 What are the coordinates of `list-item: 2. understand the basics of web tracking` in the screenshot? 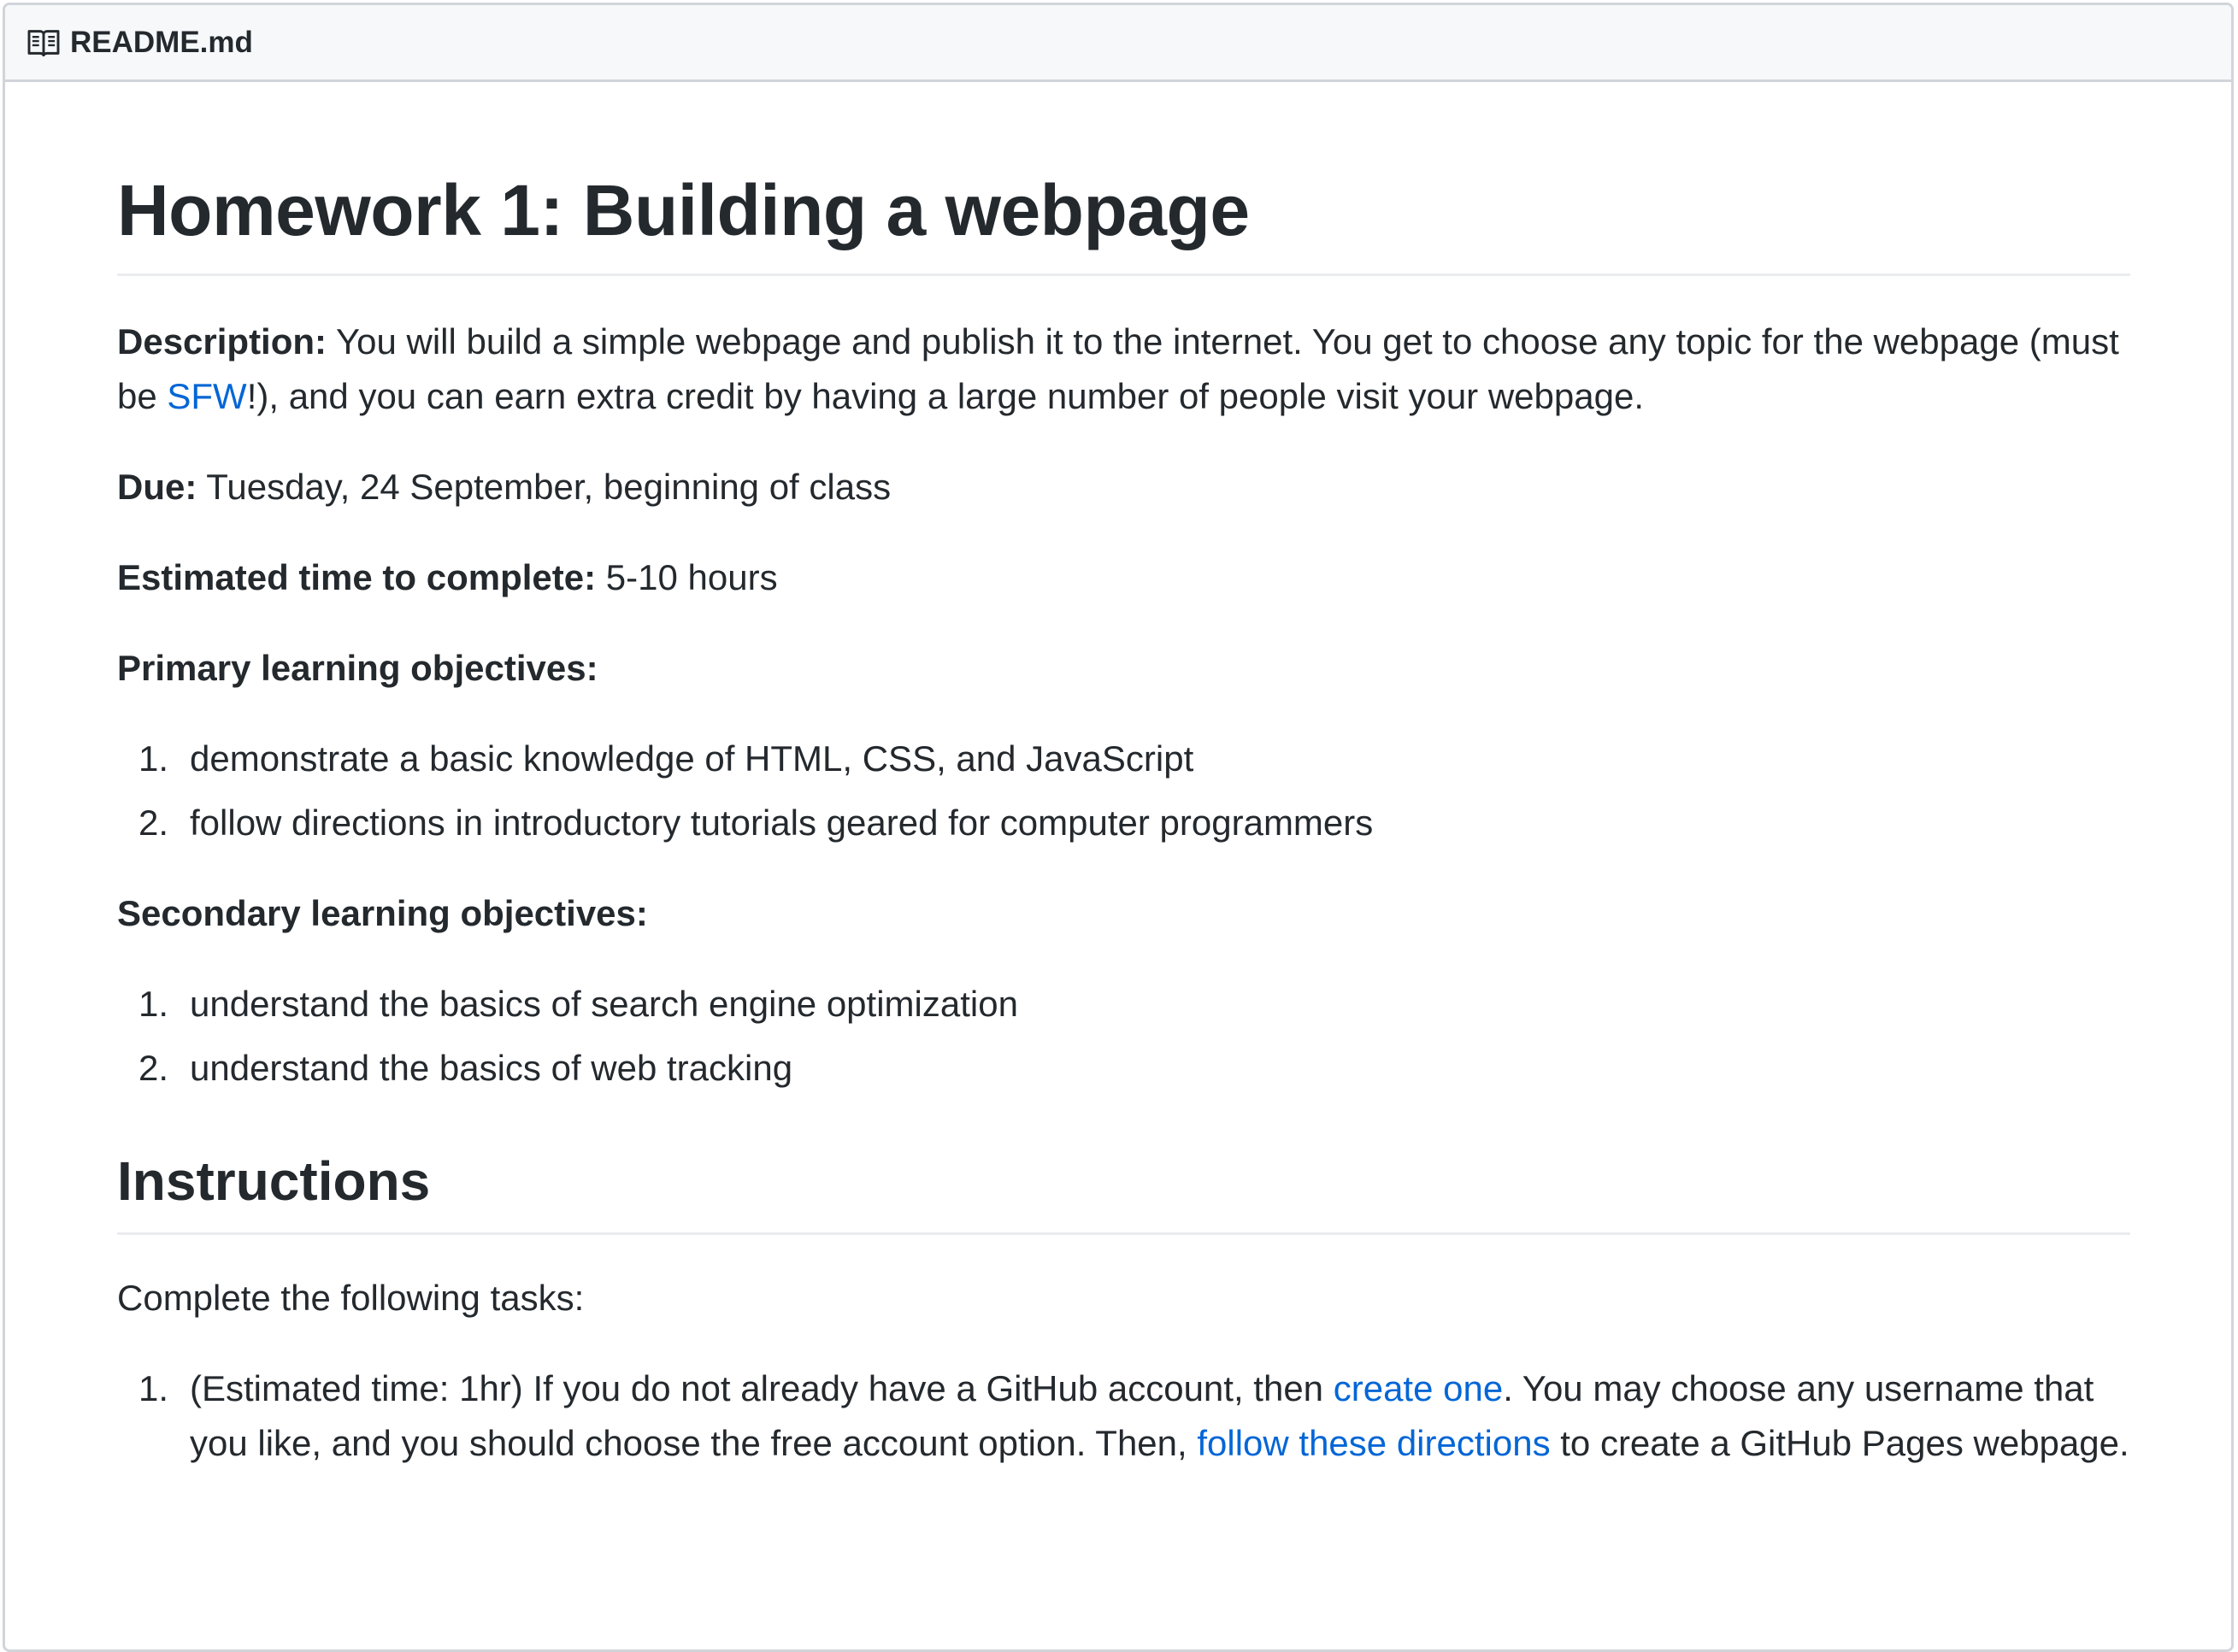 It's located at (1123, 1068).